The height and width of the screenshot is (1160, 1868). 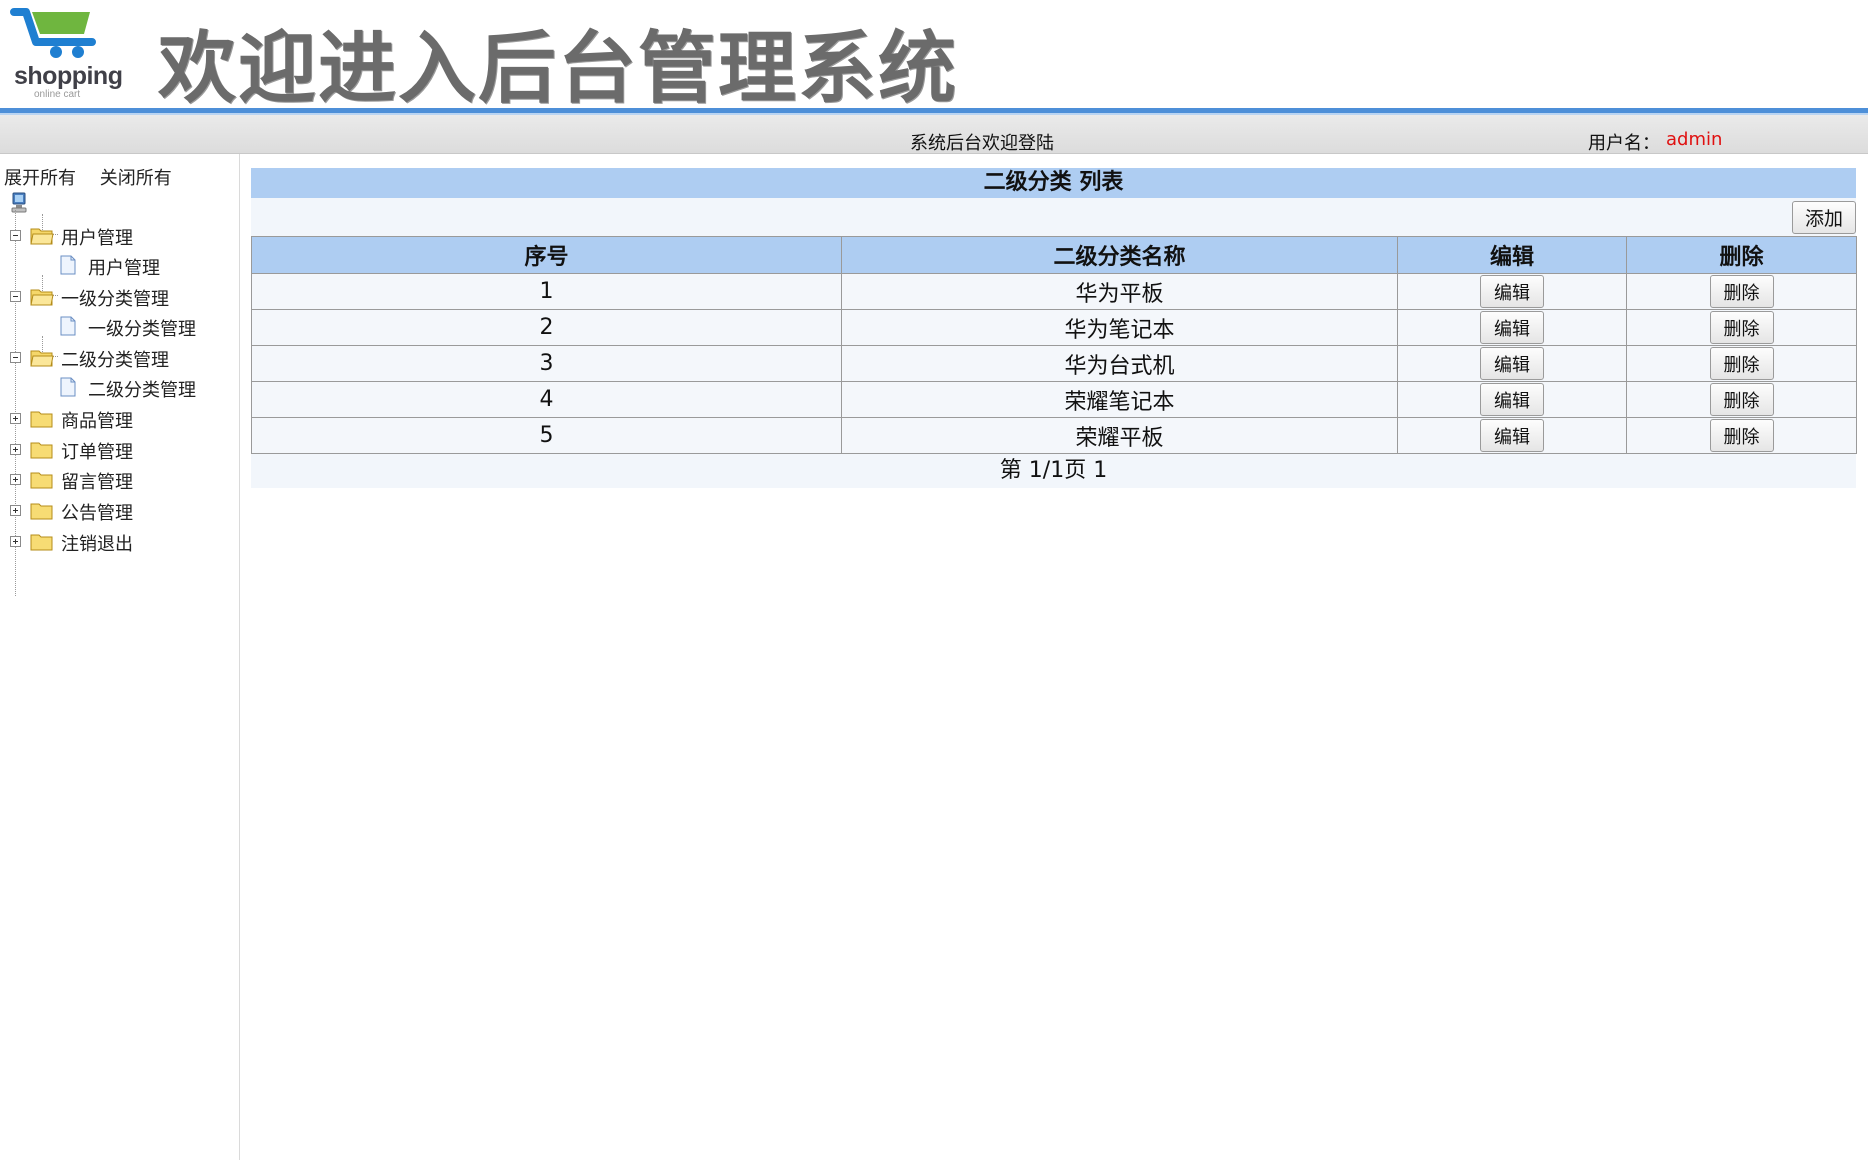 I want to click on table-row: 4 荣耀笔记本 编辑 删除, so click(x=1054, y=399).